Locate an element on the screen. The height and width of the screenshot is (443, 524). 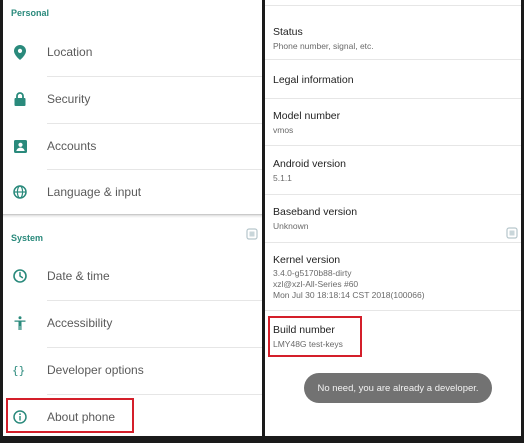
settings-item-accessibility: Accessibility is located at coordinates (132, 323).